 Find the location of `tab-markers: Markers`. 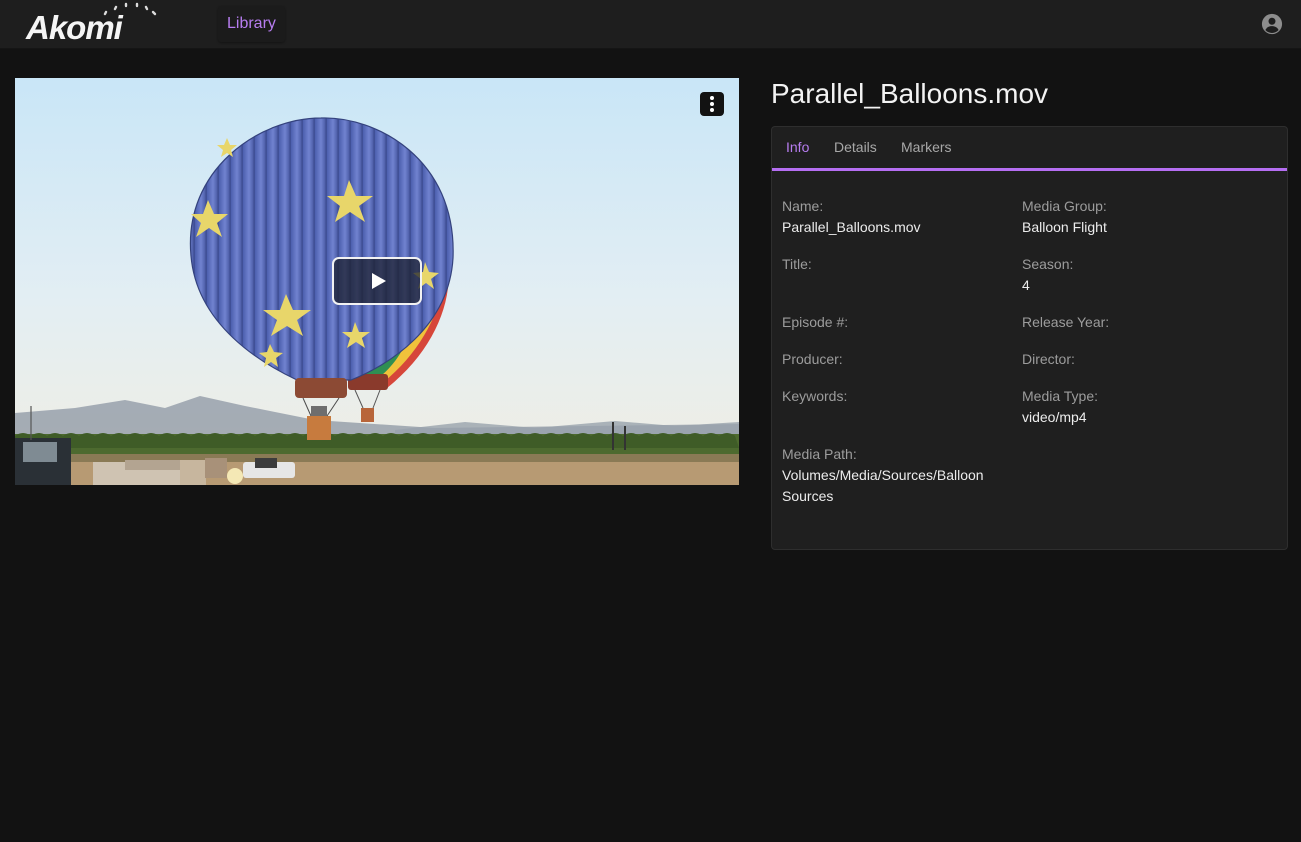

tab-markers: Markers is located at coordinates (926, 147).